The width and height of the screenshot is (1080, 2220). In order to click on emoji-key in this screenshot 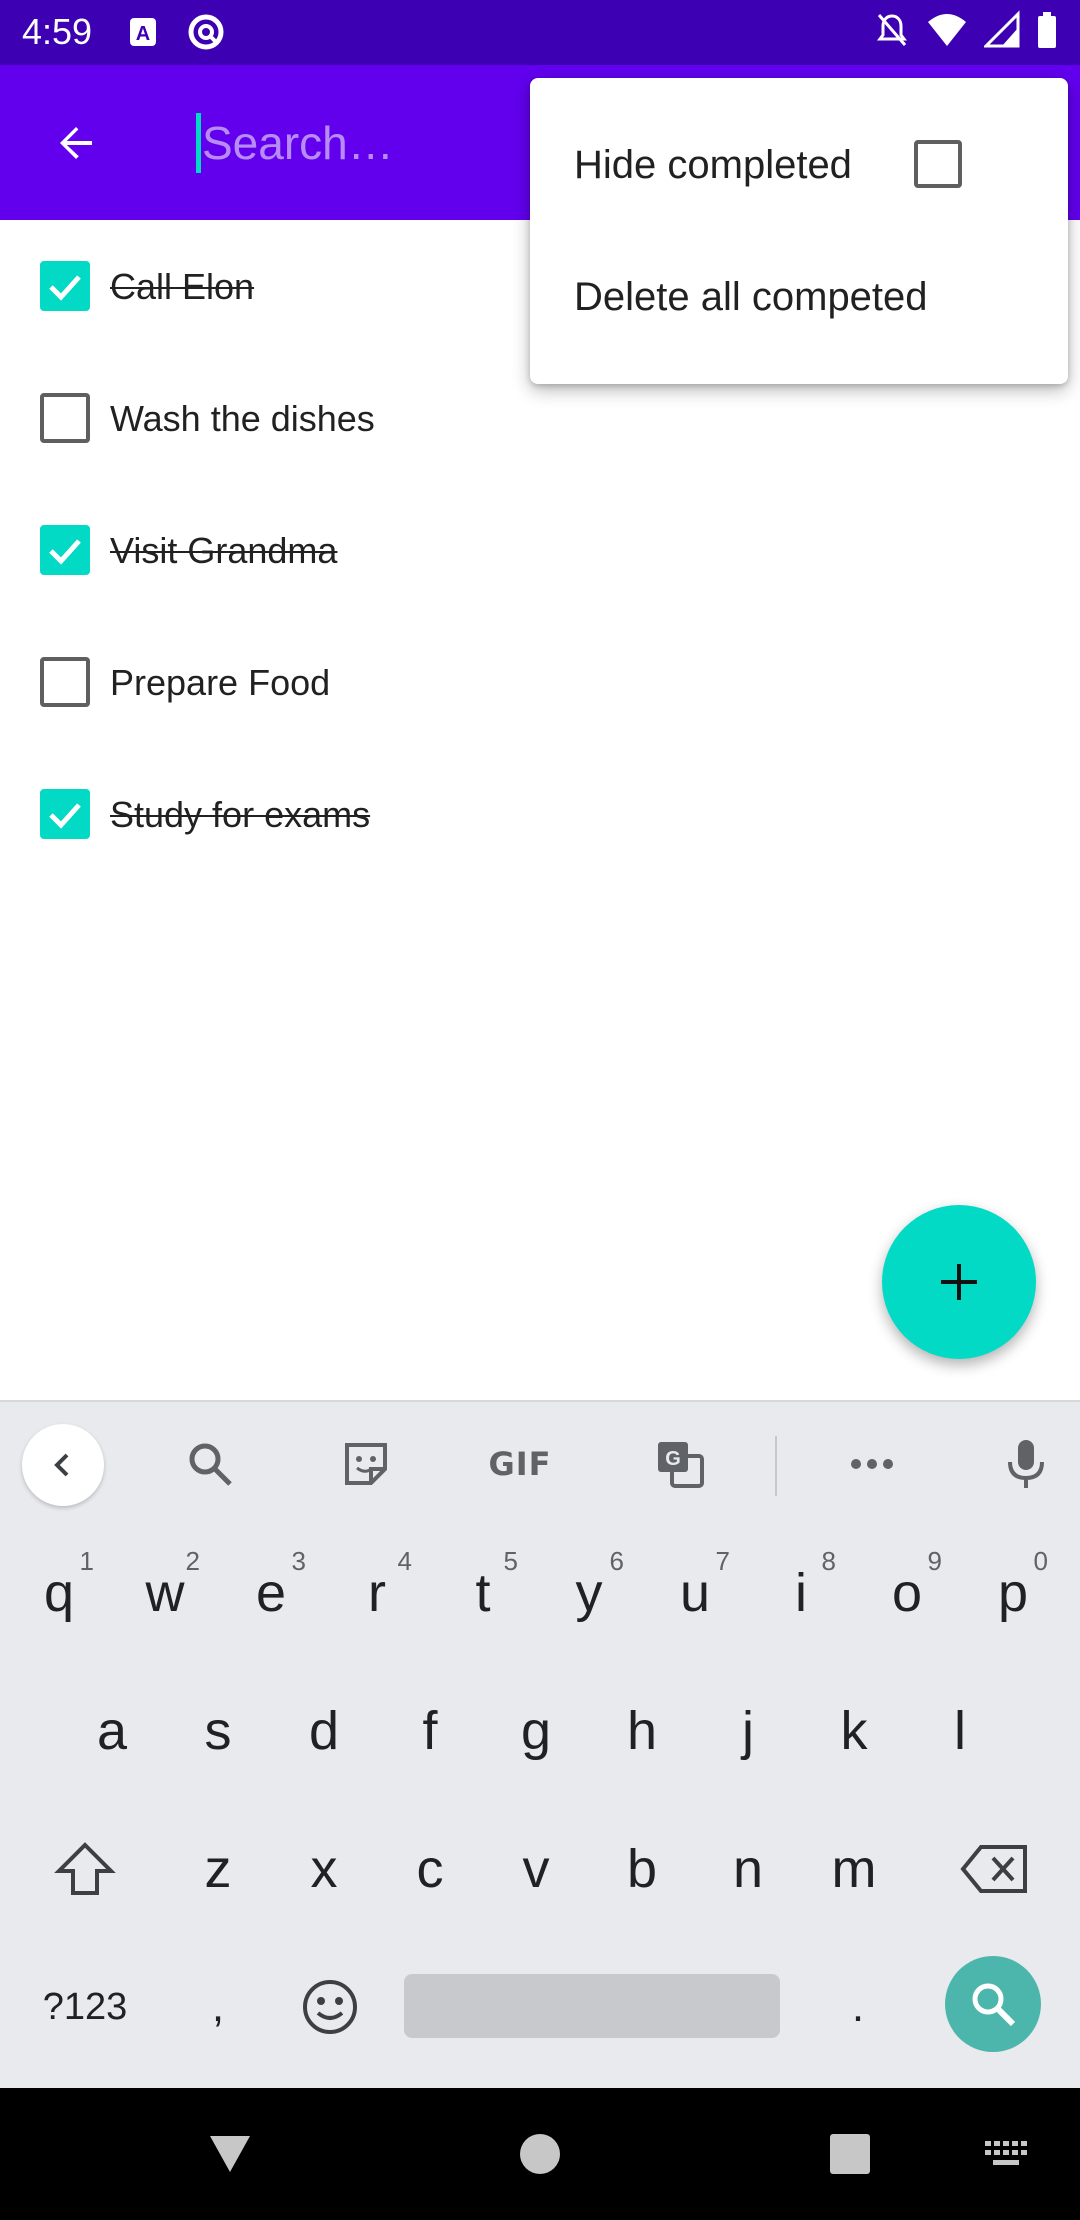, I will do `click(330, 2007)`.